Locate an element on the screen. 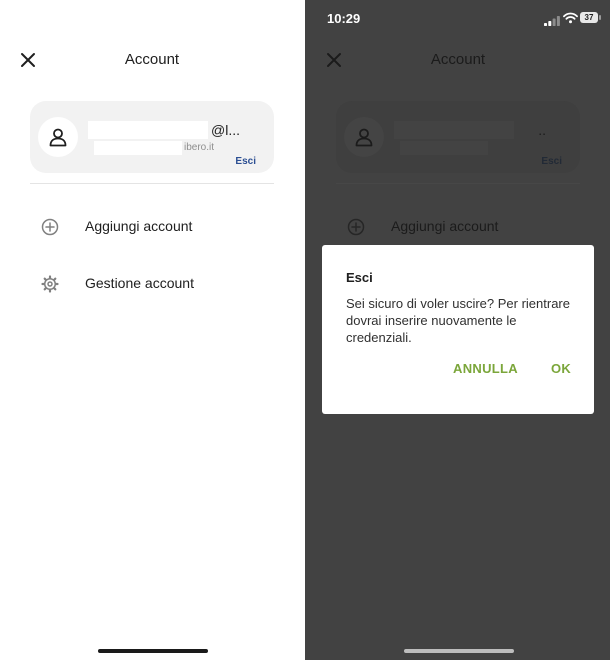  battery-tip is located at coordinates (600, 17).